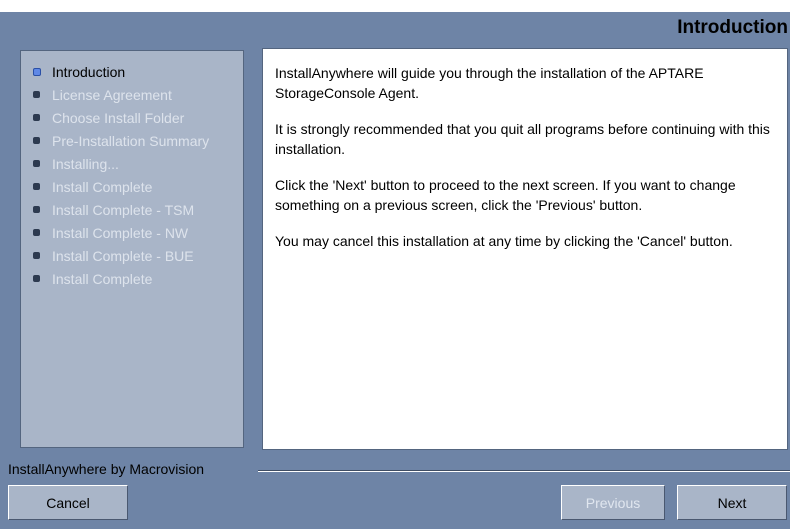  Describe the element at coordinates (732, 502) in the screenshot. I see `next-button: Next` at that location.